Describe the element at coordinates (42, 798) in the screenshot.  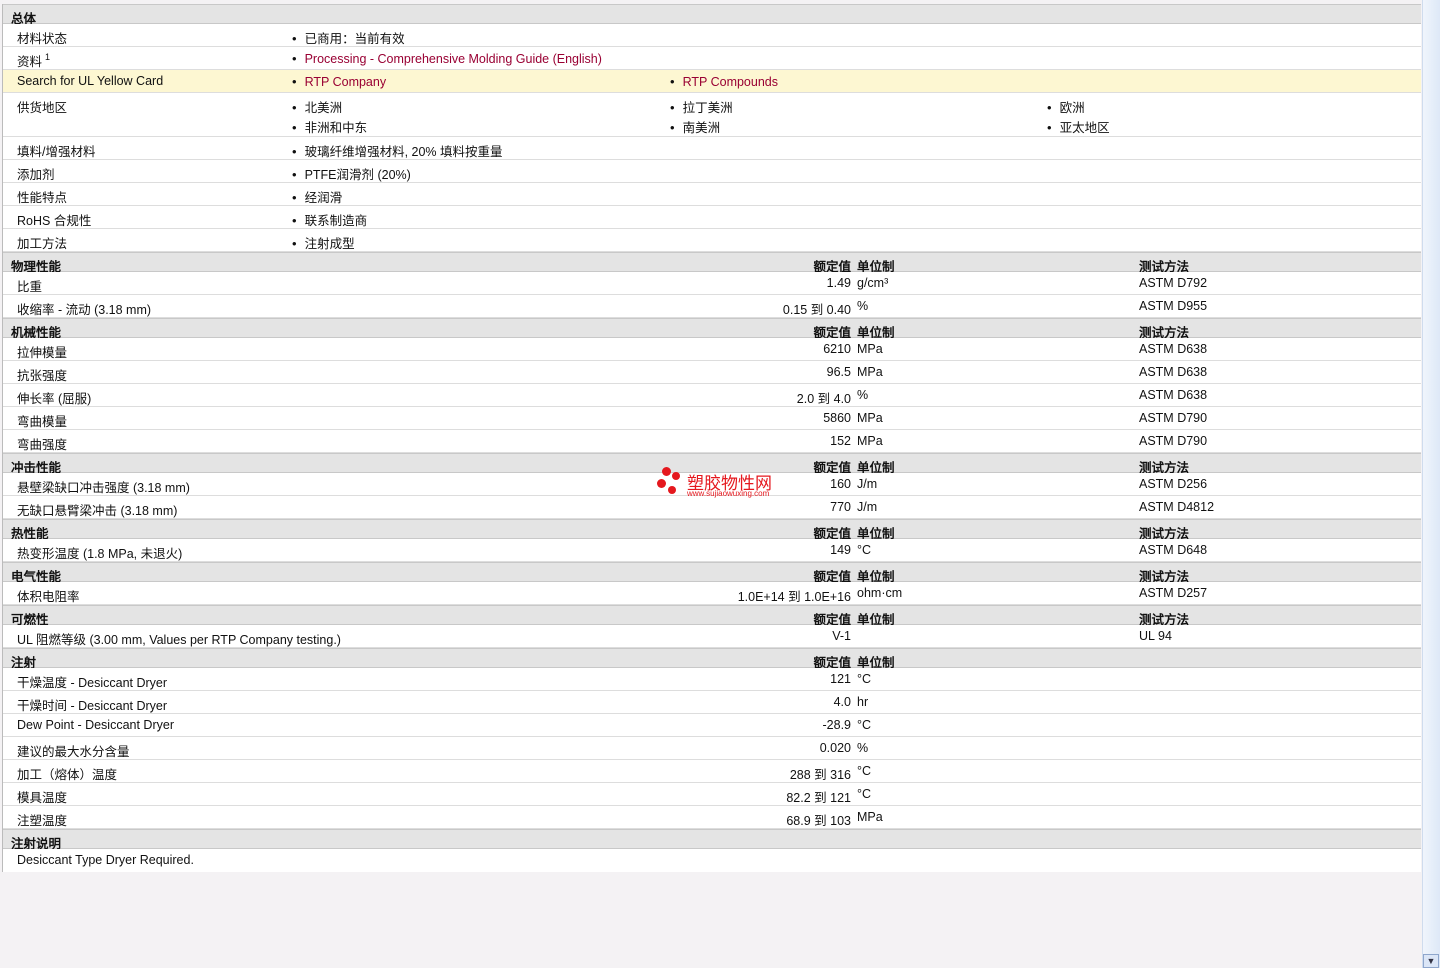
I see `property-name: 模具温度` at that location.